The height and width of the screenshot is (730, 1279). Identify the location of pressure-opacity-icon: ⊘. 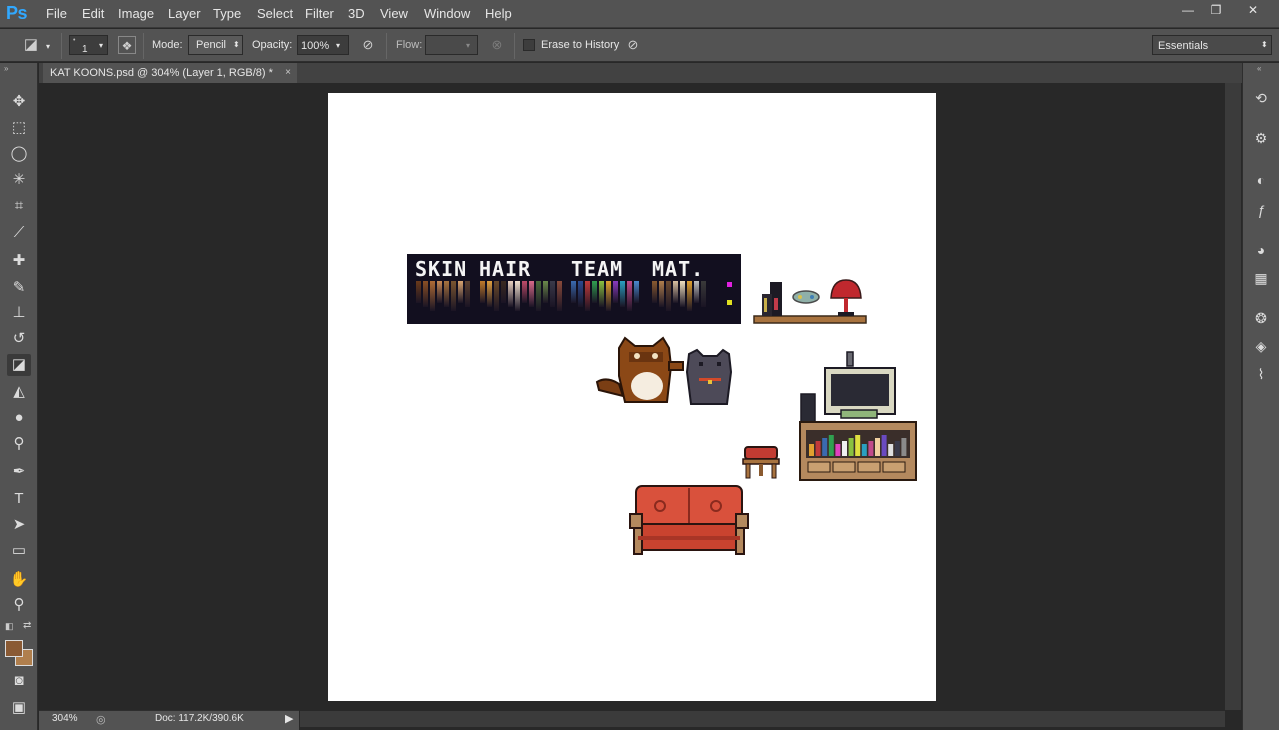
(368, 45).